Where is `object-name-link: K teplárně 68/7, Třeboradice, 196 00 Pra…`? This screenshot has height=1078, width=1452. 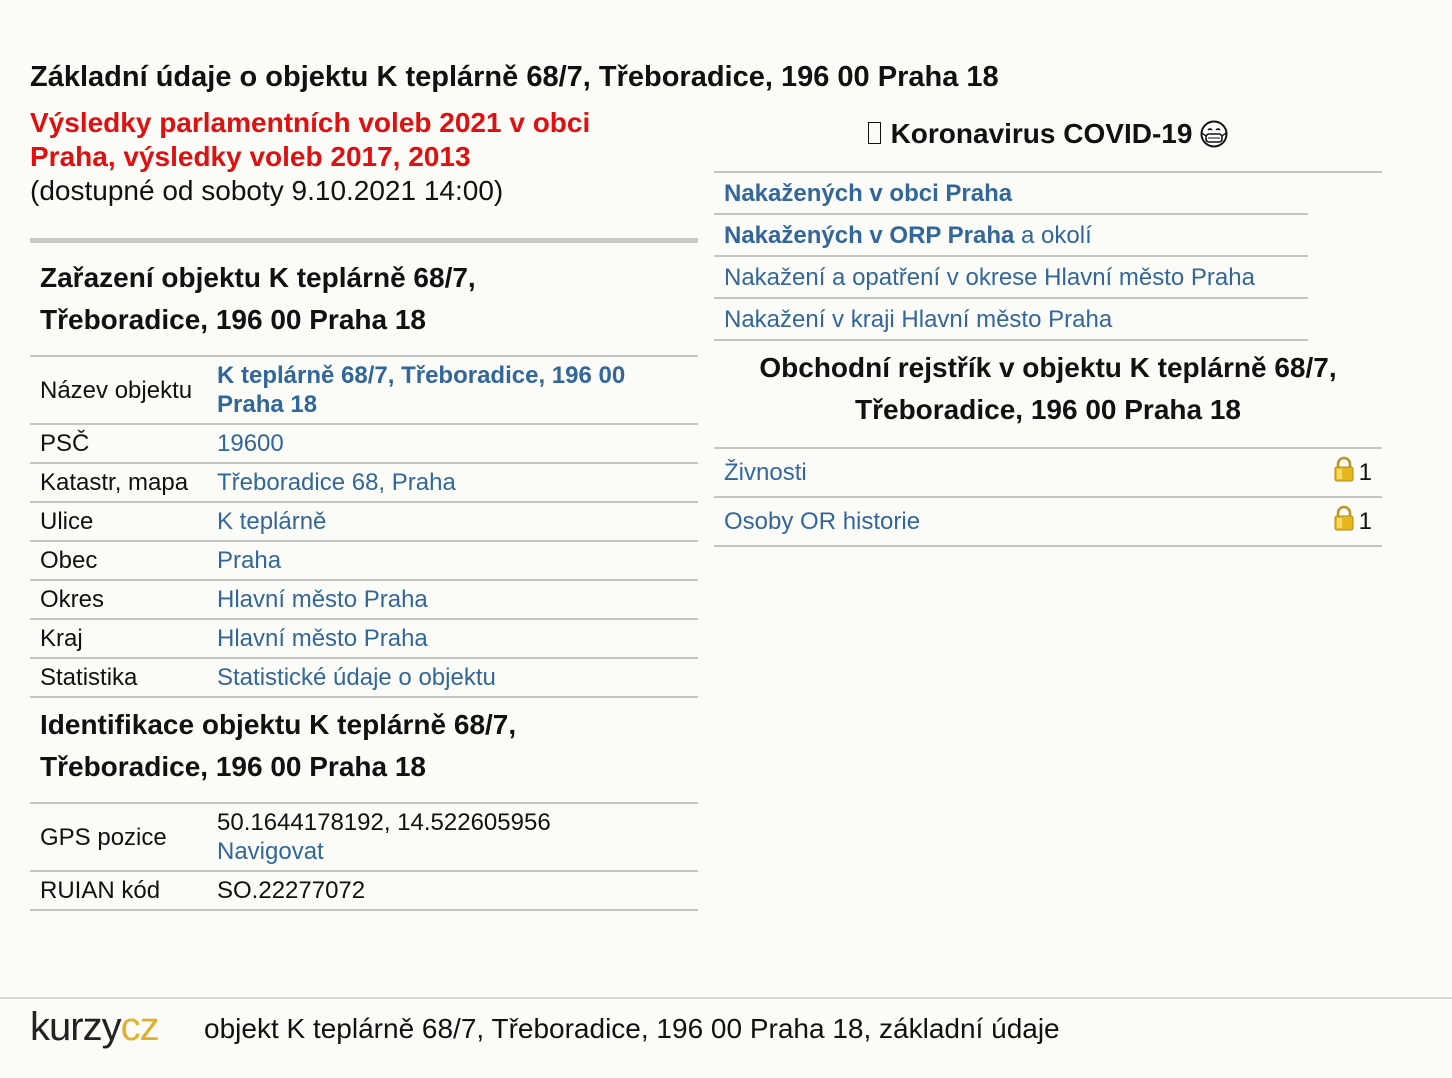 object-name-link: K teplárně 68/7, Třeboradice, 196 00 Pra… is located at coordinates (442, 390).